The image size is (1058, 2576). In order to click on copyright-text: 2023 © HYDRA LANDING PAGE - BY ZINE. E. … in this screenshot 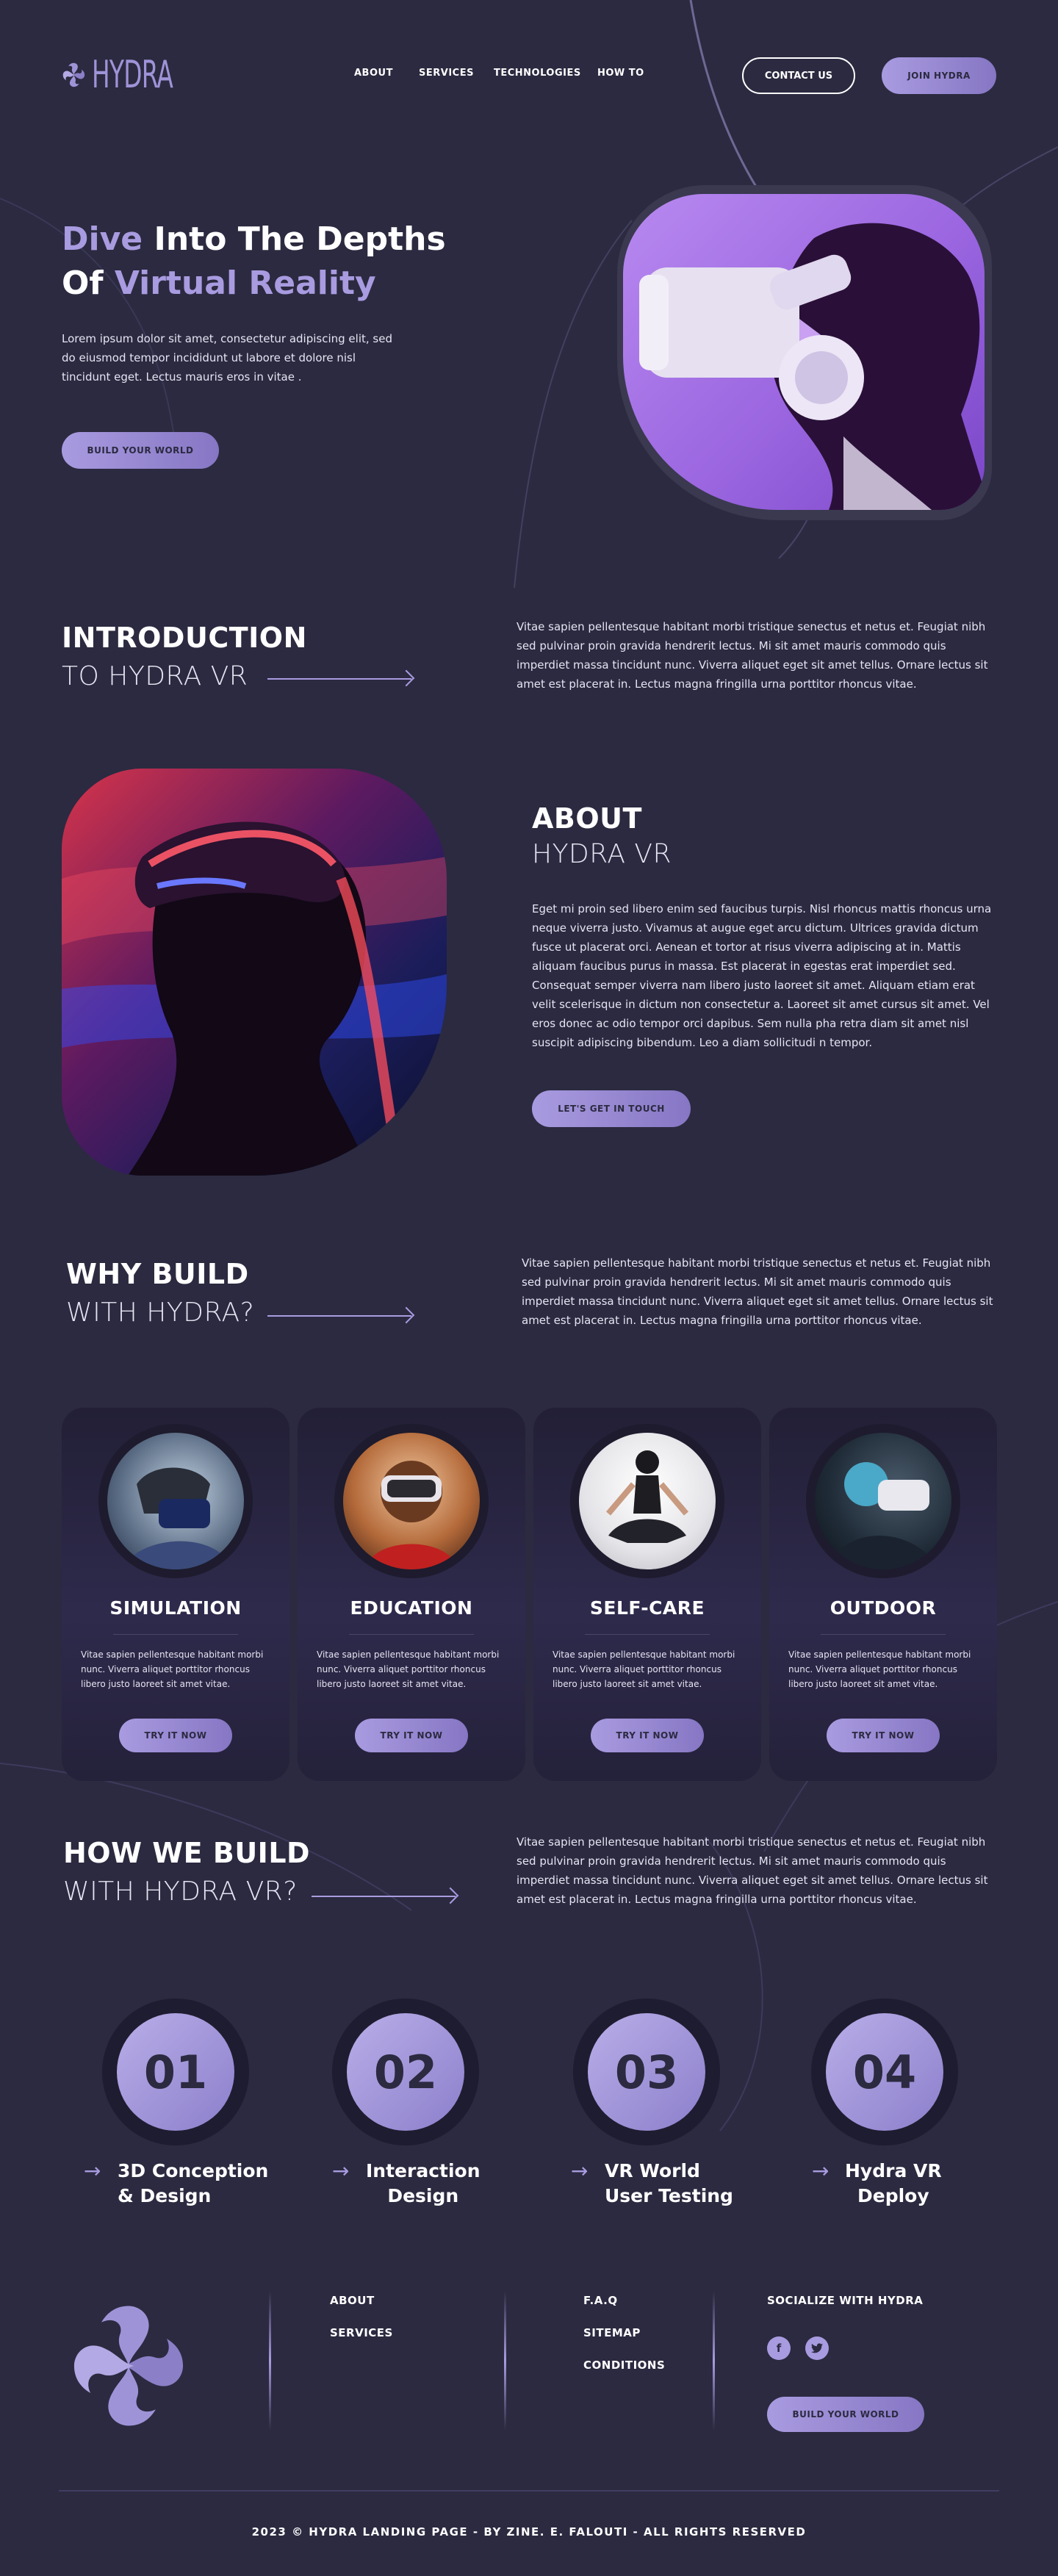, I will do `click(529, 2532)`.